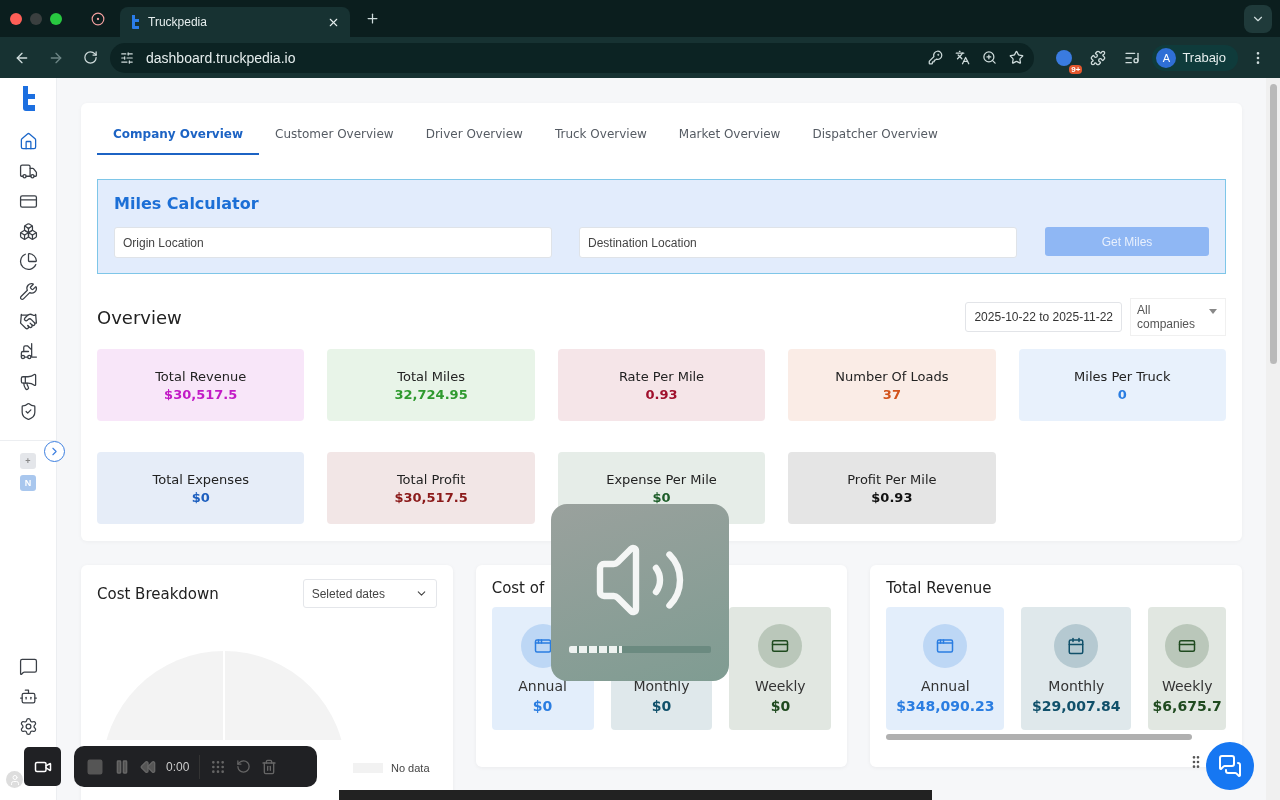 The width and height of the screenshot is (1280, 800). Describe the element at coordinates (518, 588) in the screenshot. I see `card-title: Cost of` at that location.